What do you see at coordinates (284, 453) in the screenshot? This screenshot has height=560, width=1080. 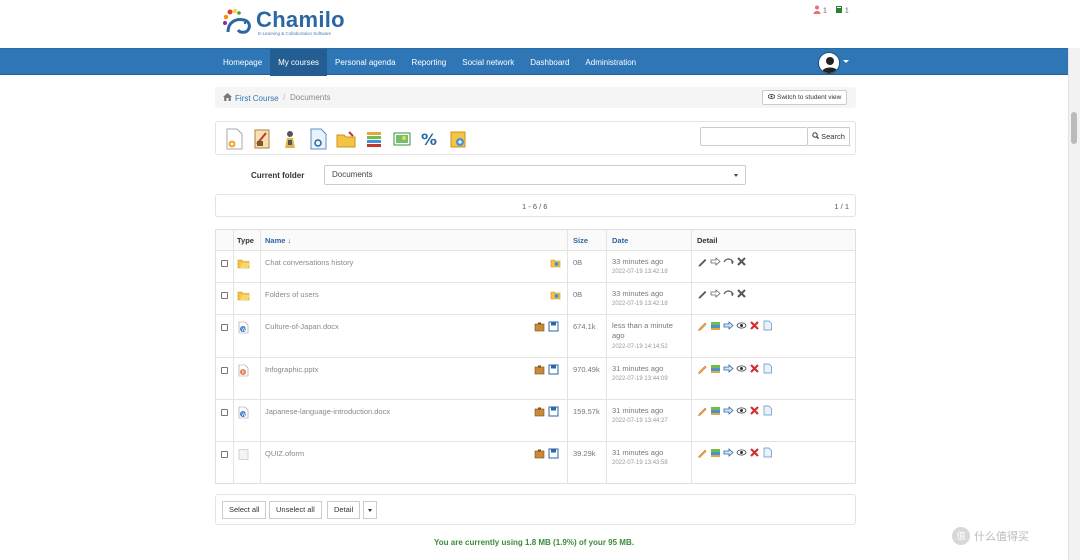 I see `document-name-link: QUIZ.oform` at bounding box center [284, 453].